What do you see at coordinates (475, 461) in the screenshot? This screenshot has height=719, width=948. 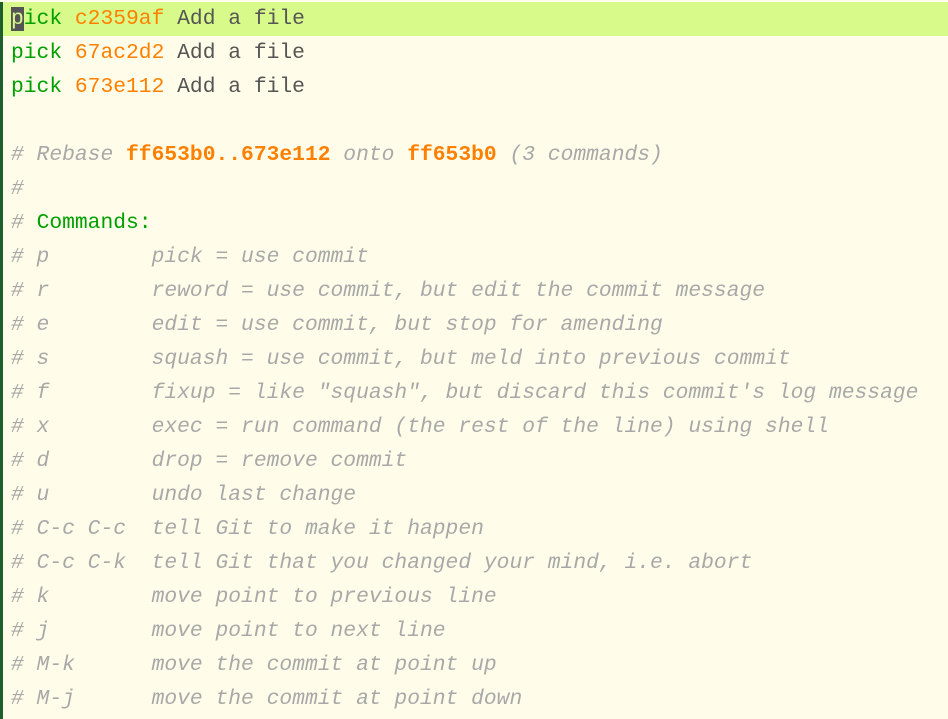 I see `help-line: # d drop = remove commit` at bounding box center [475, 461].